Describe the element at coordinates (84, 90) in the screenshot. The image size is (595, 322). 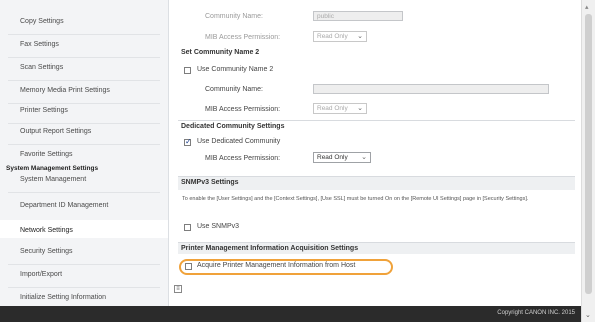
I see `sidebar-item-memory-media-print-settings: Memory Media Print Settings` at that location.